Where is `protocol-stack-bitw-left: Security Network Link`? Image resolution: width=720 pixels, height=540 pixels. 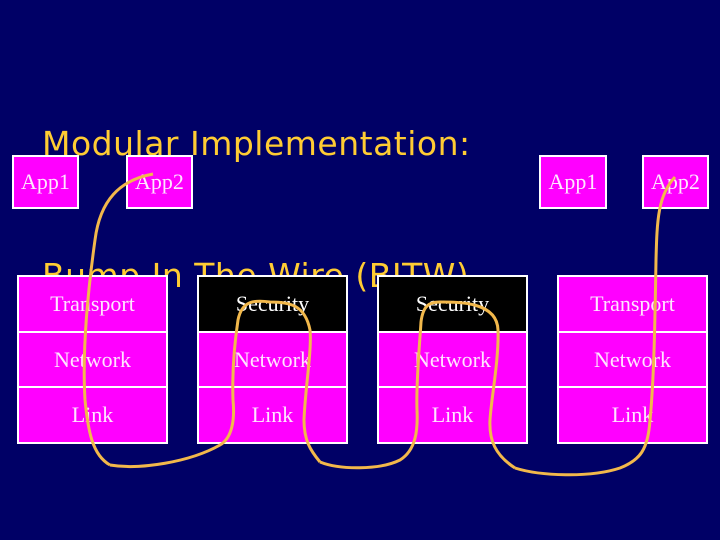
protocol-stack-bitw-left: Security Network Link is located at coordinates (272, 359).